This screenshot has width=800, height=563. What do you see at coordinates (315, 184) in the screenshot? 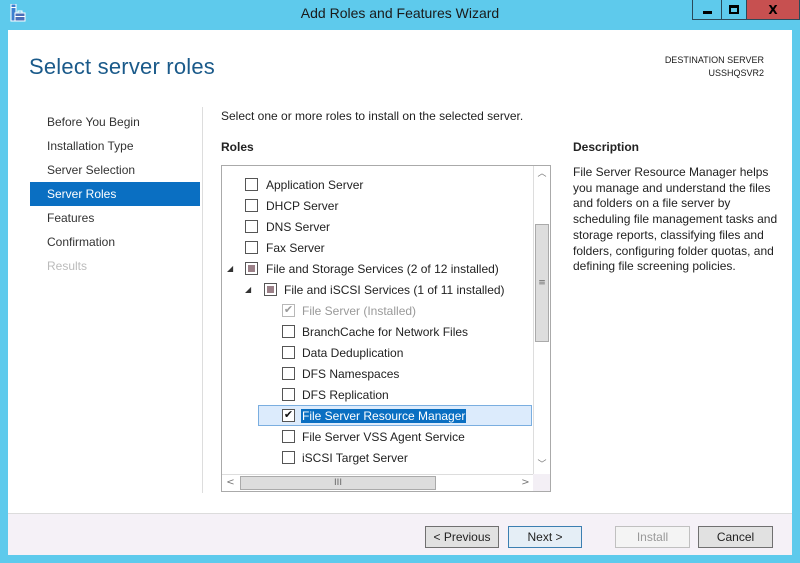
I see `role-label: Application Server` at bounding box center [315, 184].